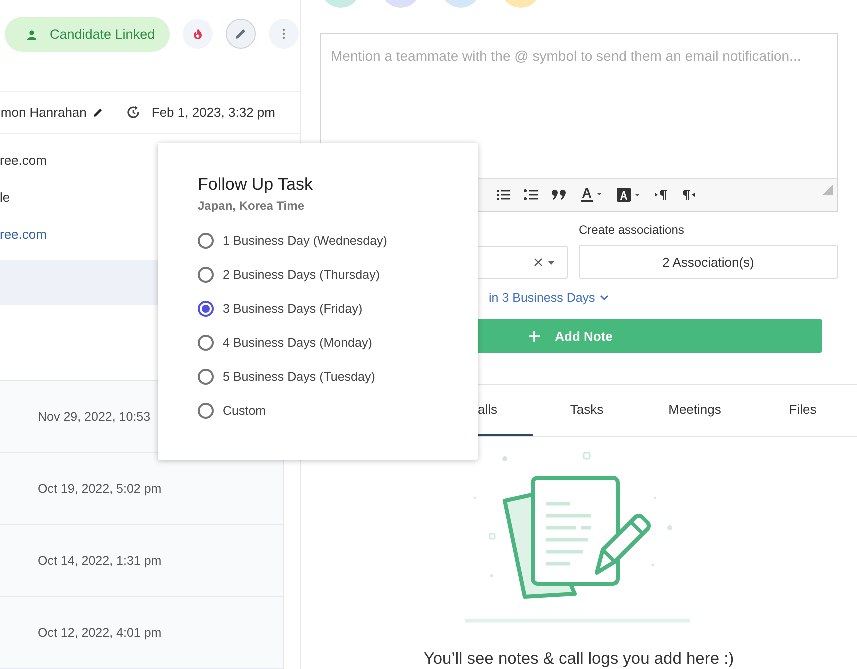 This screenshot has width=857, height=669. I want to click on clear-icon, so click(538, 262).